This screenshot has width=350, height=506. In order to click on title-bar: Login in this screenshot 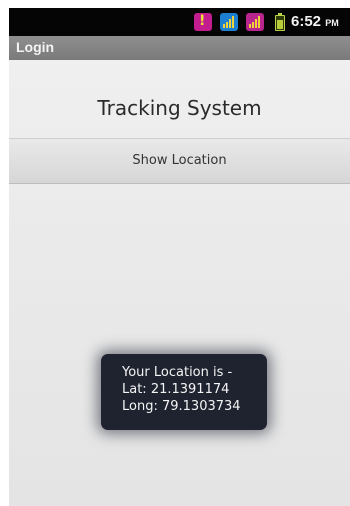, I will do `click(179, 48)`.